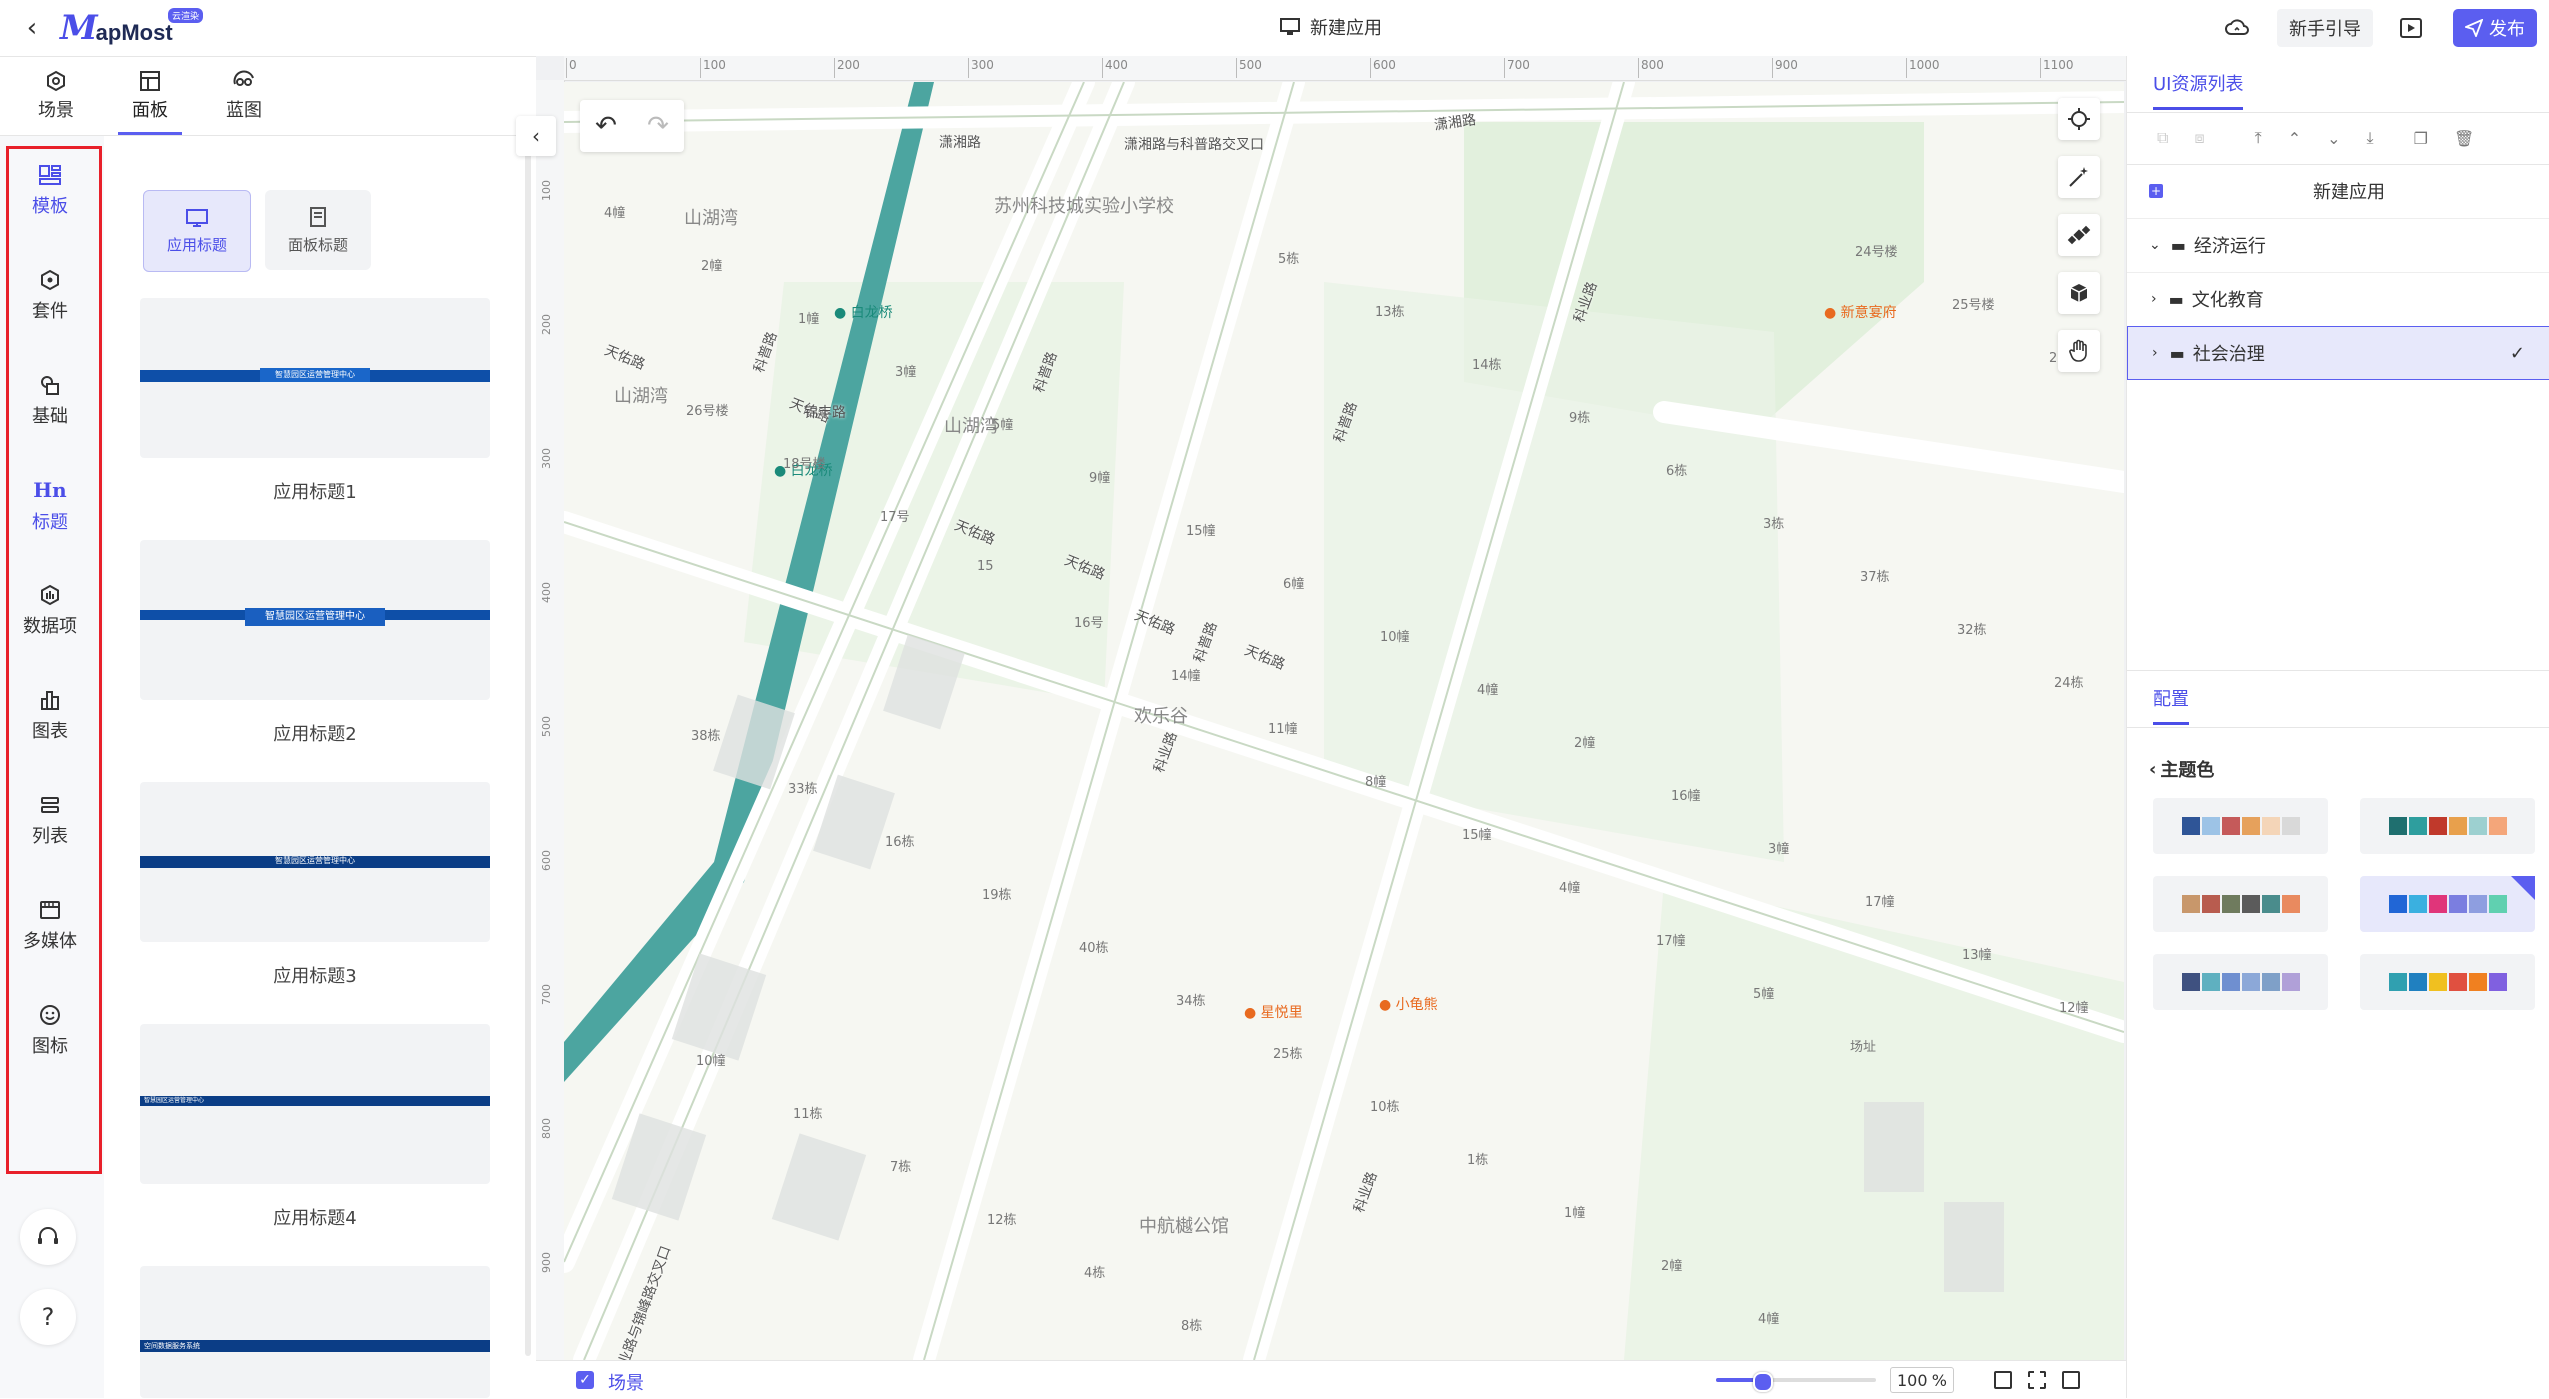  I want to click on zoom-input: 100 %, so click(1922, 1380).